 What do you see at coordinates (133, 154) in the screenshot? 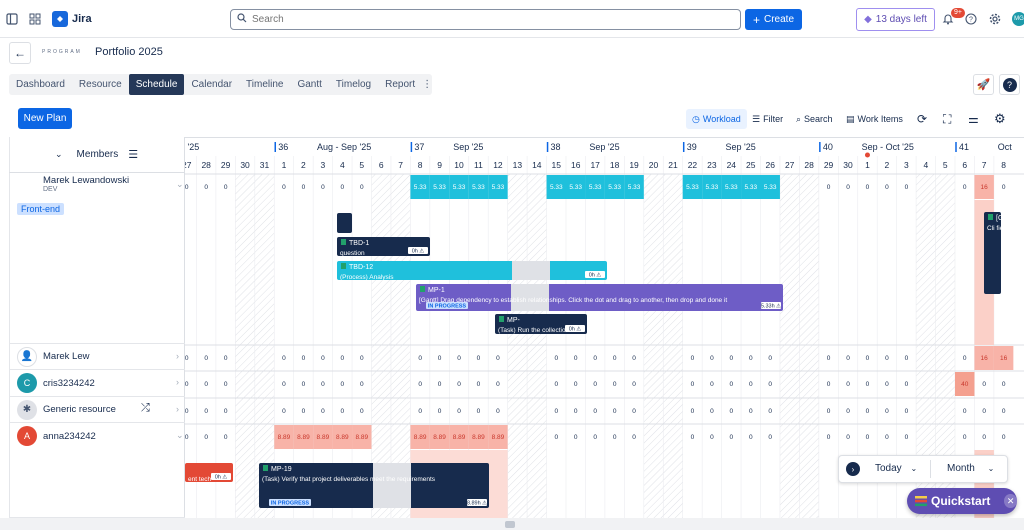
I see `sort-icon: ☰` at bounding box center [133, 154].